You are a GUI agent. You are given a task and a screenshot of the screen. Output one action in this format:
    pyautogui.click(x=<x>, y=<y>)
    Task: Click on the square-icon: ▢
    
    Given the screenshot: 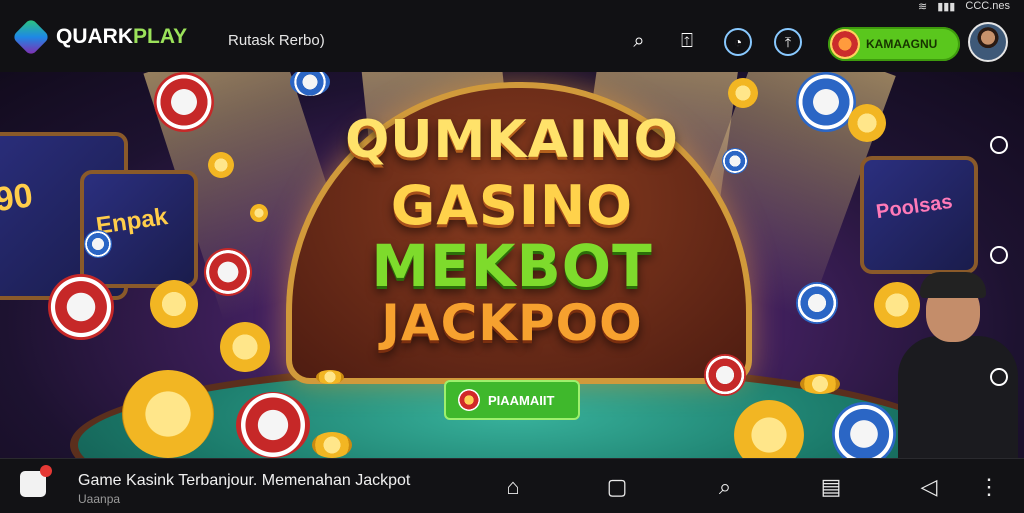 What is the action you would take?
    pyautogui.click(x=617, y=487)
    